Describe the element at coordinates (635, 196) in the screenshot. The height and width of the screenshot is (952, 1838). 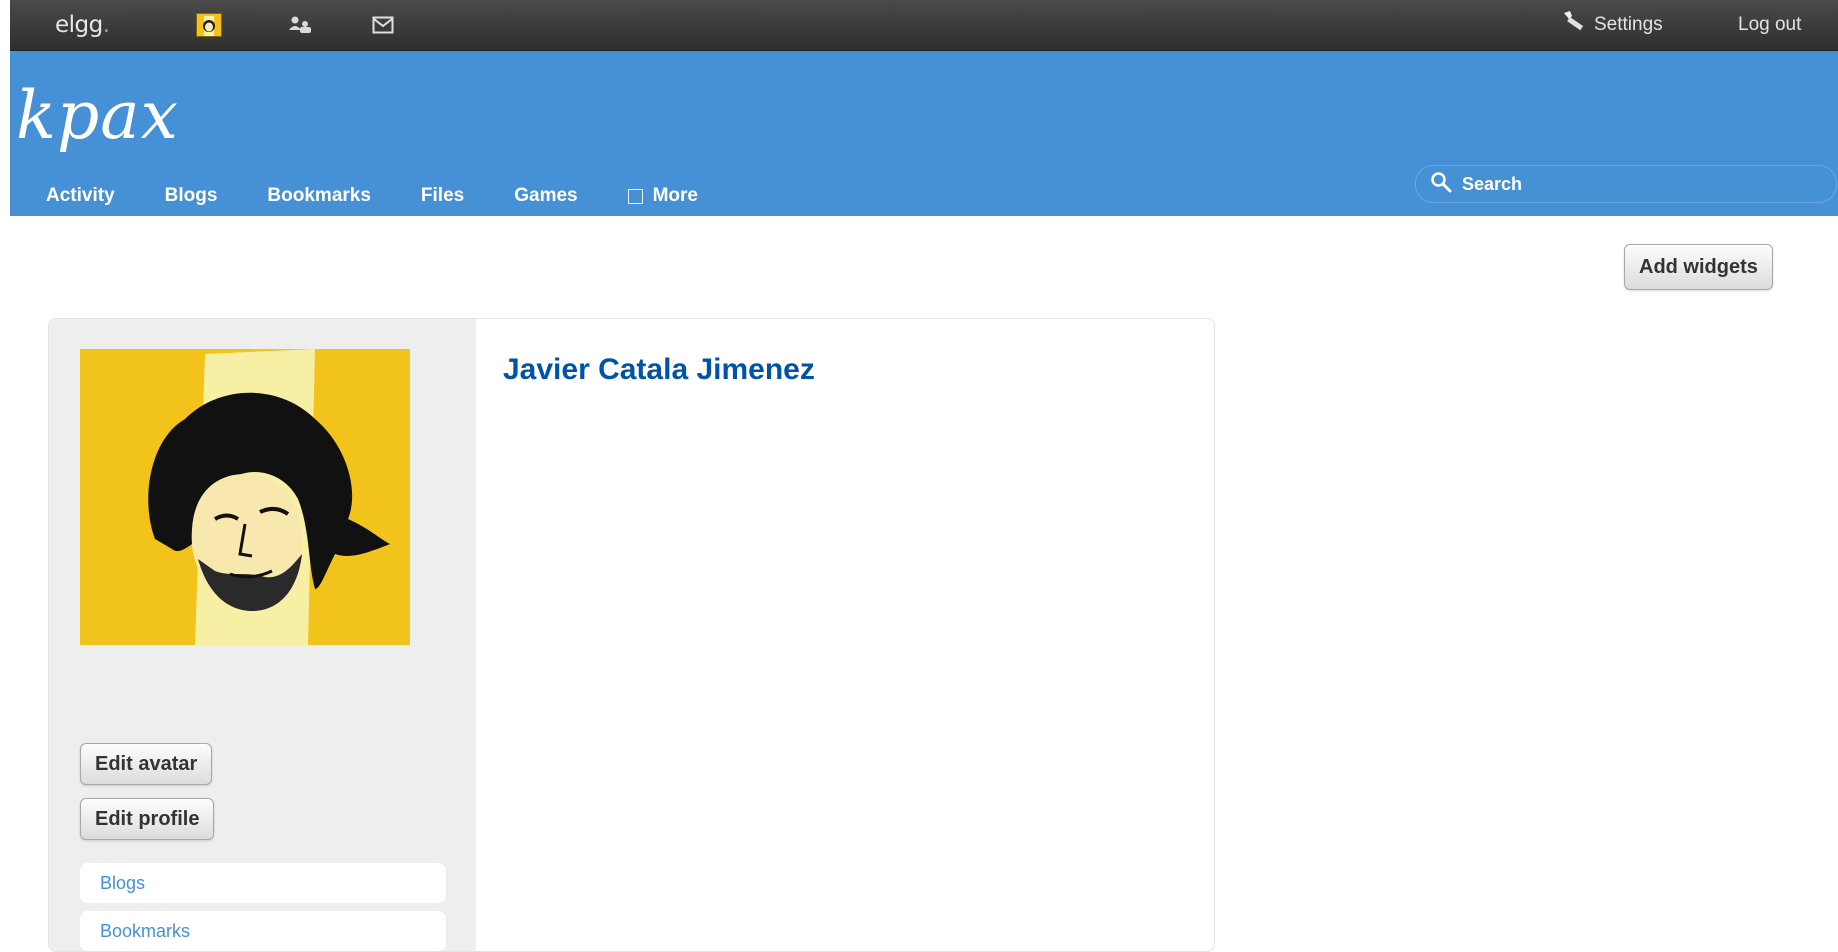
I see `more-square-icon` at that location.